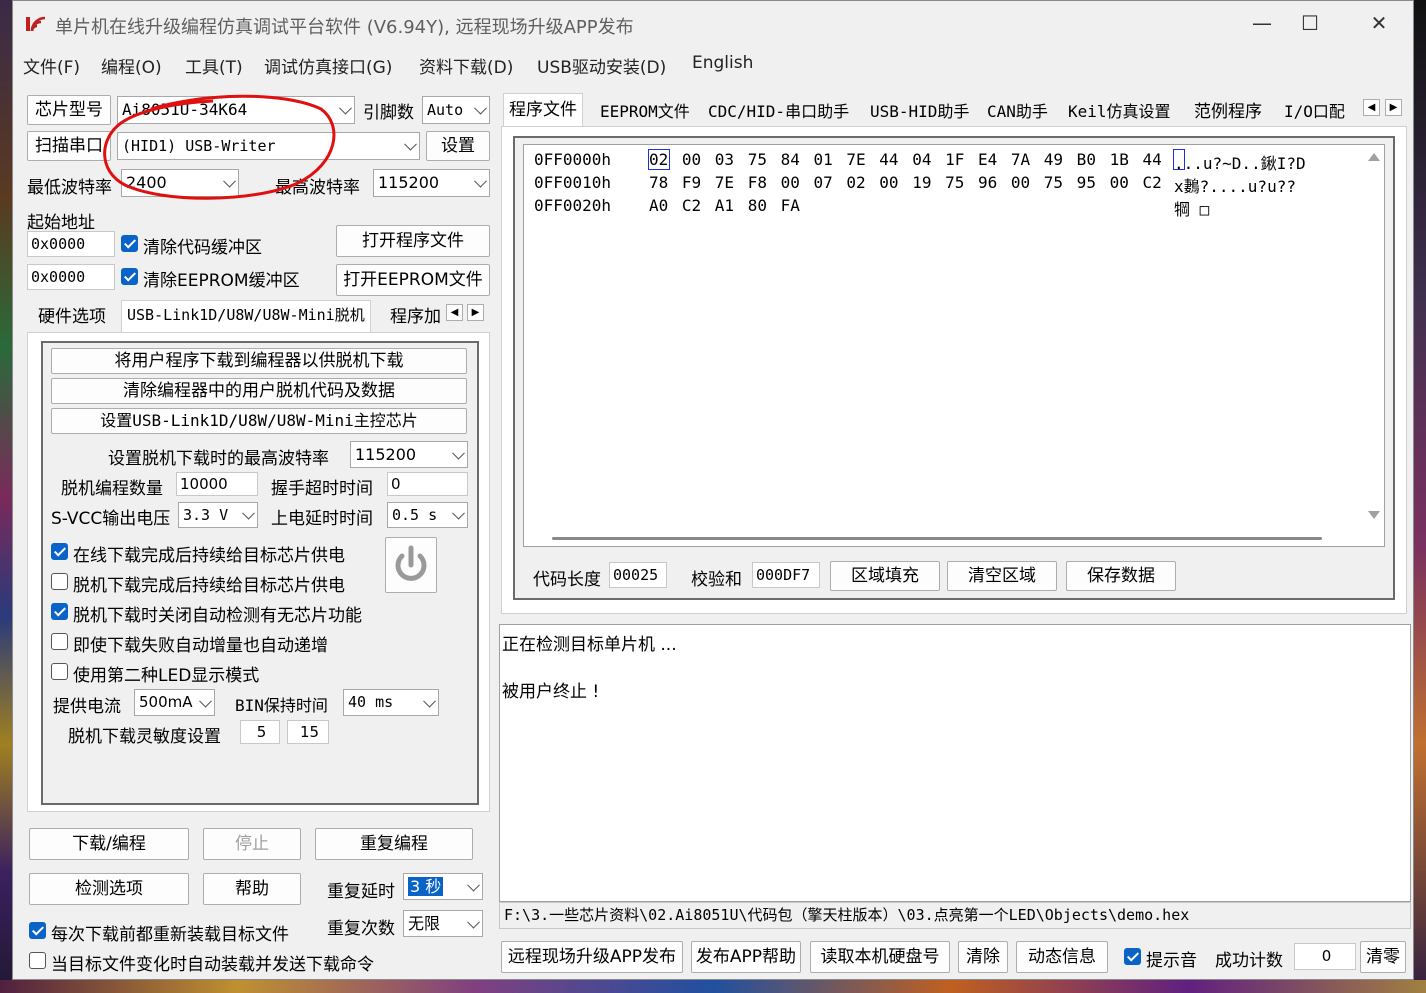 The image size is (1426, 993). Describe the element at coordinates (645, 112) in the screenshot. I see `tab-eeprom-file: EEPROM文件` at that location.